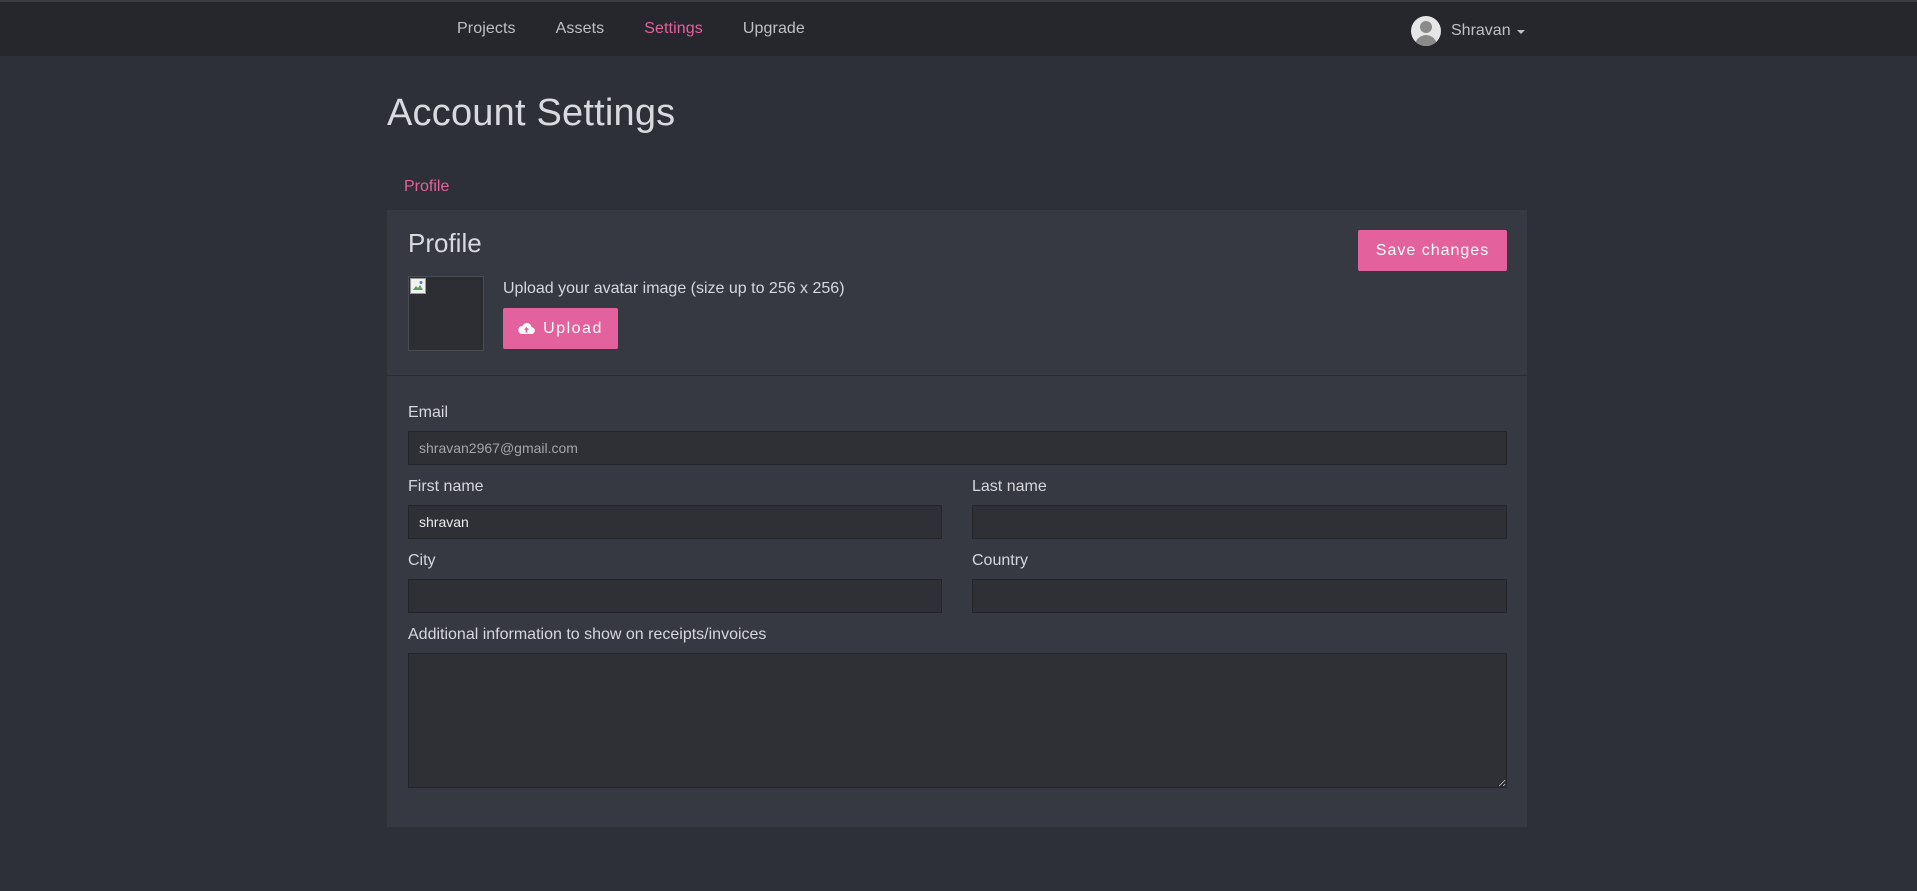 The width and height of the screenshot is (1917, 891). I want to click on city-field, so click(675, 596).